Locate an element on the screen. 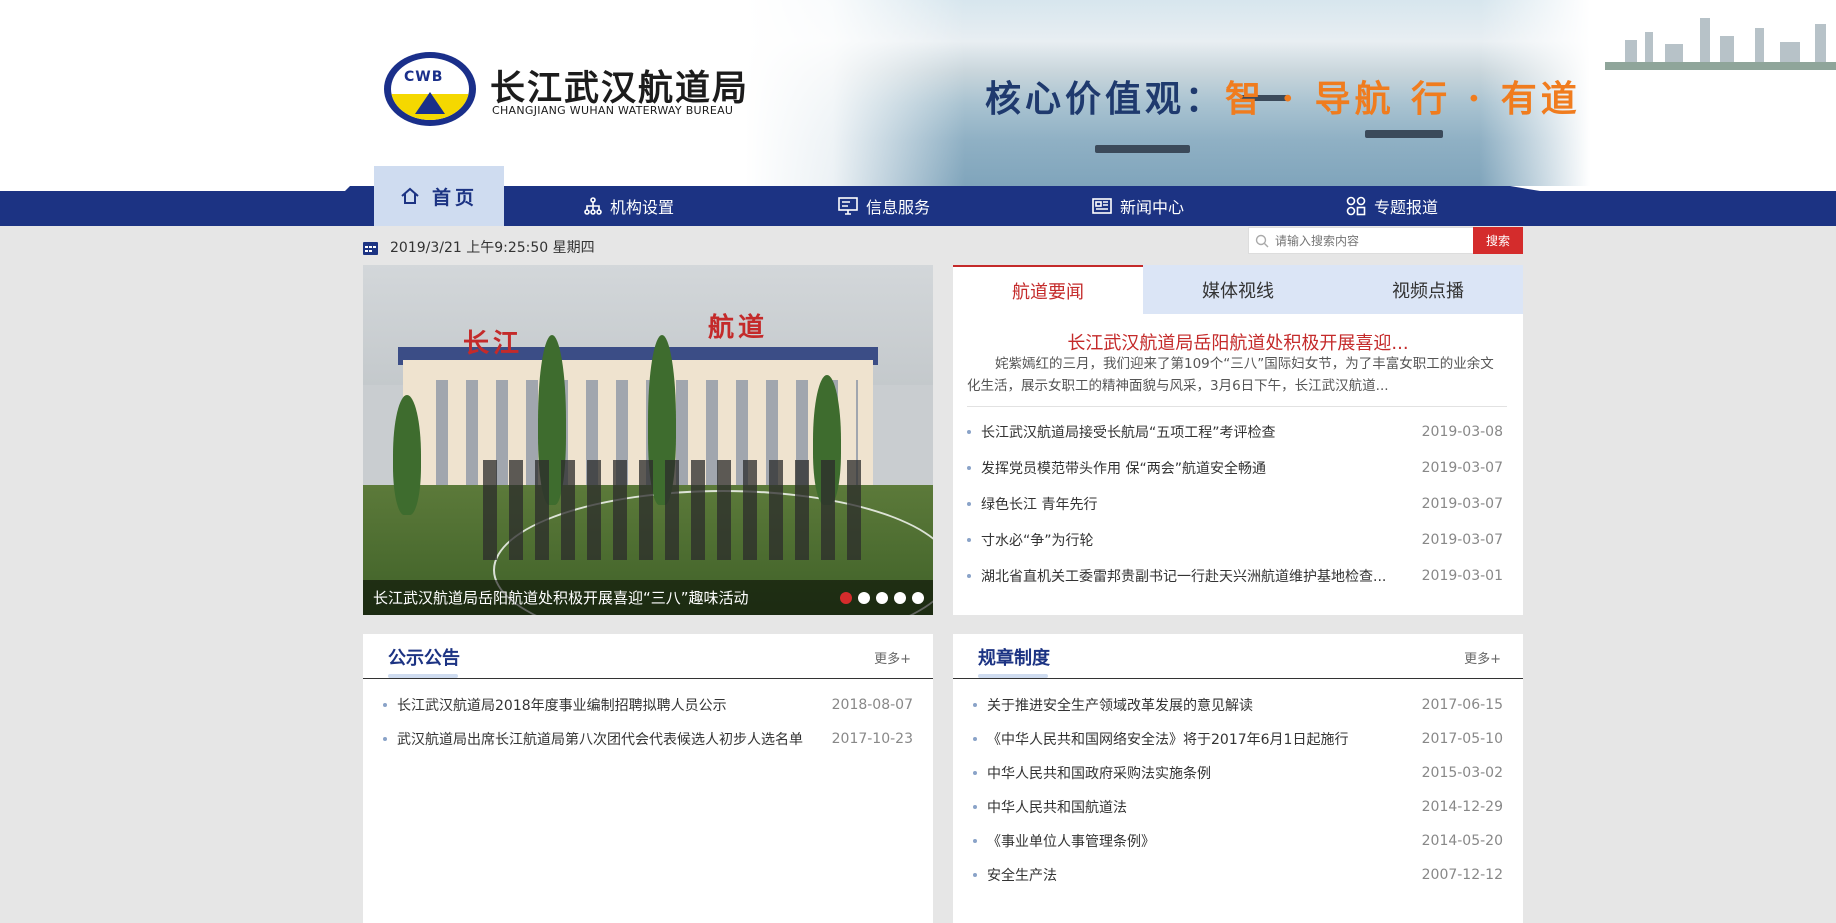  photo-slider: 长江 航道 长江武汉航道局岳阳航道处积极开展喜迎“三八”趣味活动 is located at coordinates (648, 440).